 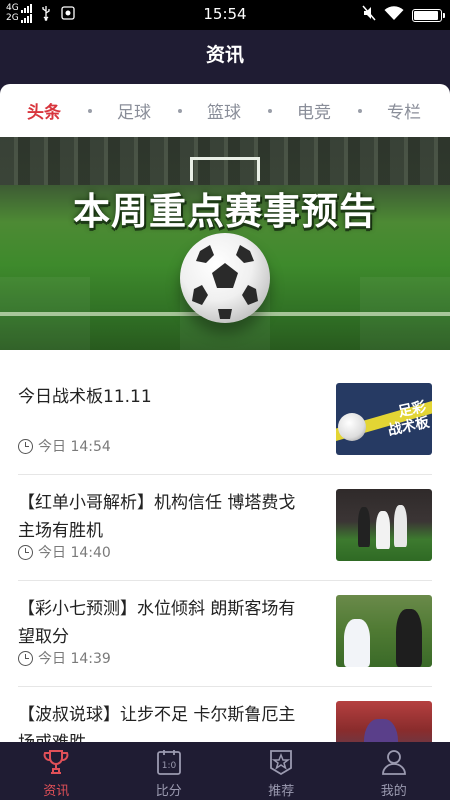 I want to click on scoreboard-icon: 1:0, so click(x=169, y=762).